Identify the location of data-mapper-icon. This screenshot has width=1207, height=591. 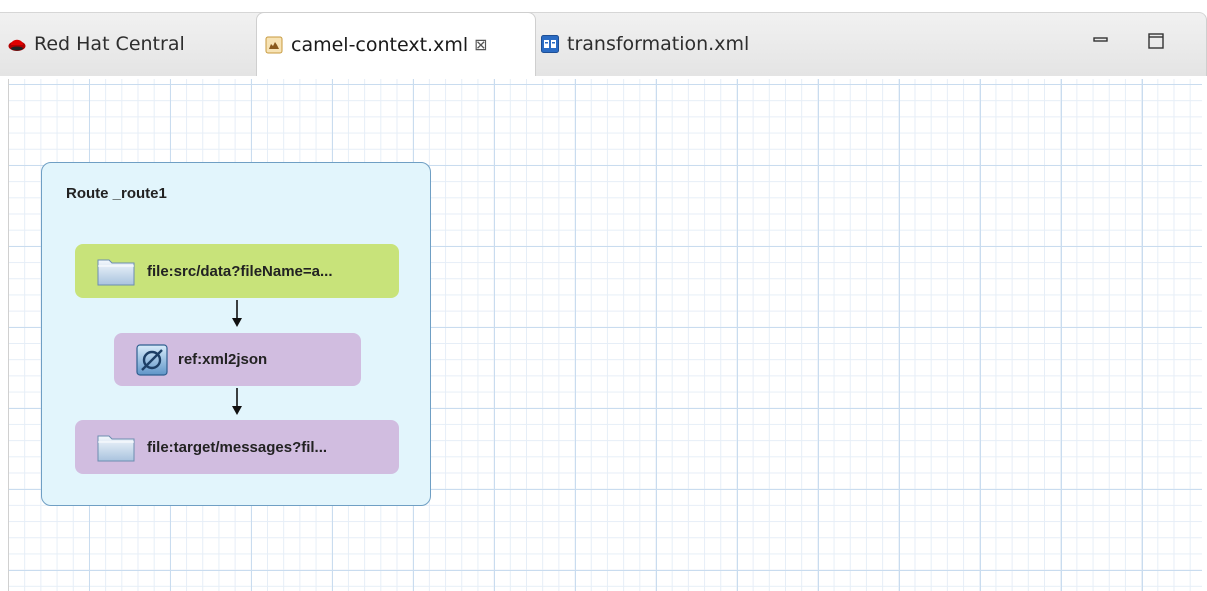
(550, 44).